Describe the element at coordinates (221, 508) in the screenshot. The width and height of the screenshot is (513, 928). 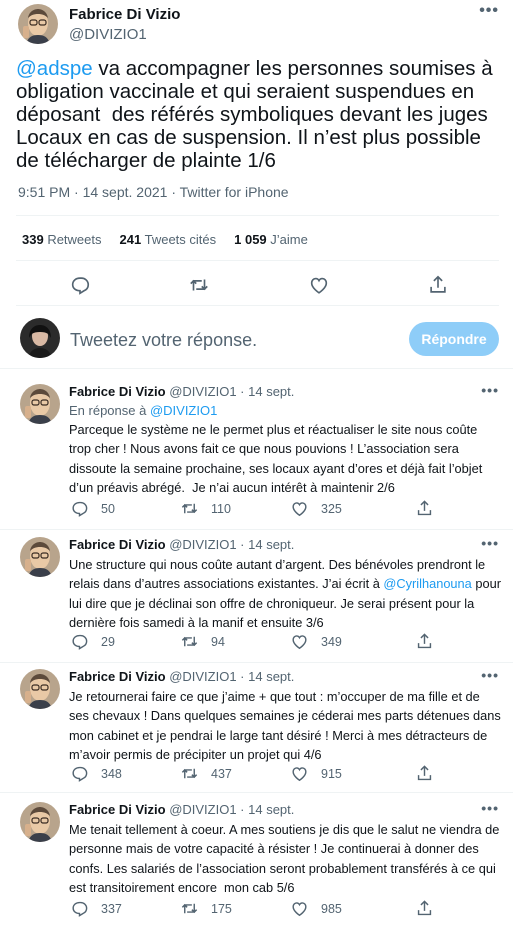
I see `retweet-count: 110` at that location.